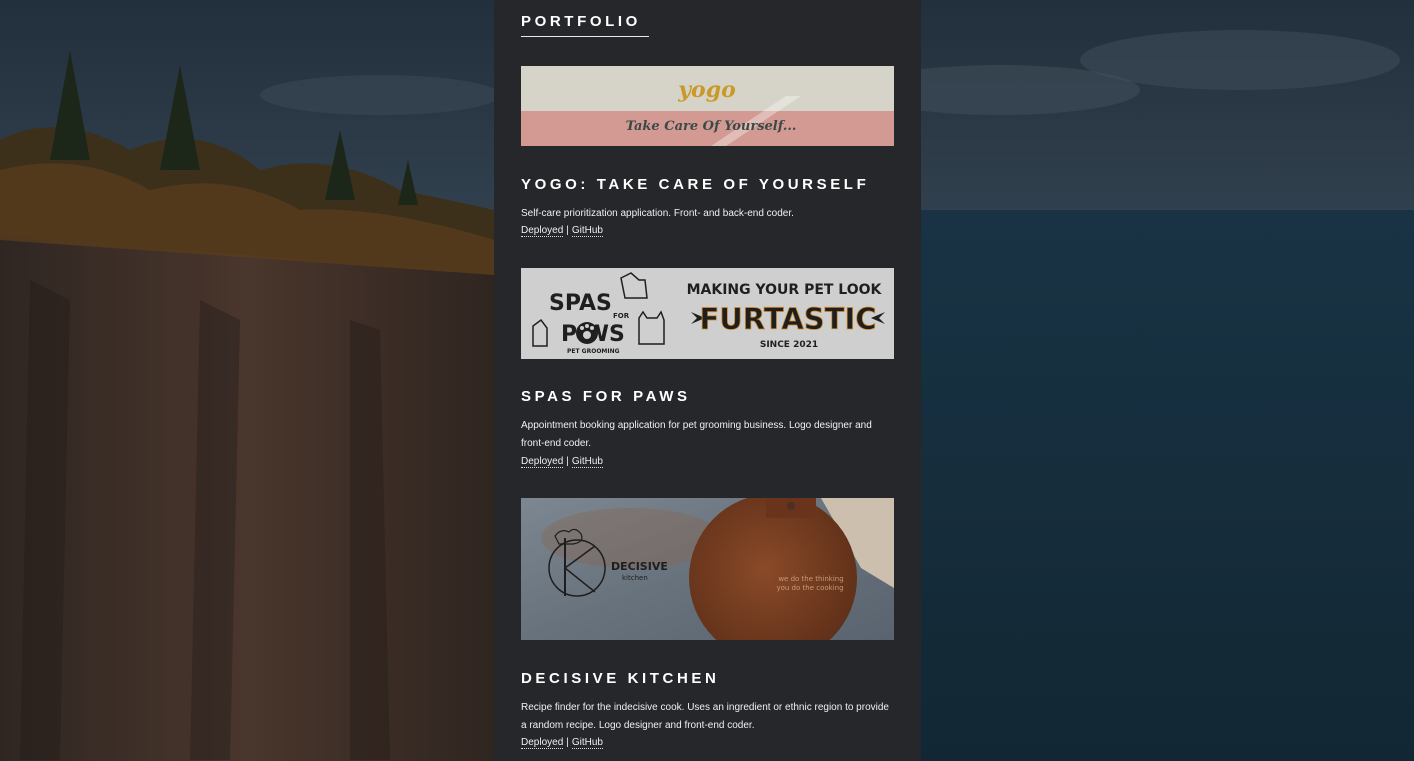 This screenshot has height=761, width=1414. I want to click on project-title-spas-for-paws: SPAS FOR PAWS, so click(606, 396).